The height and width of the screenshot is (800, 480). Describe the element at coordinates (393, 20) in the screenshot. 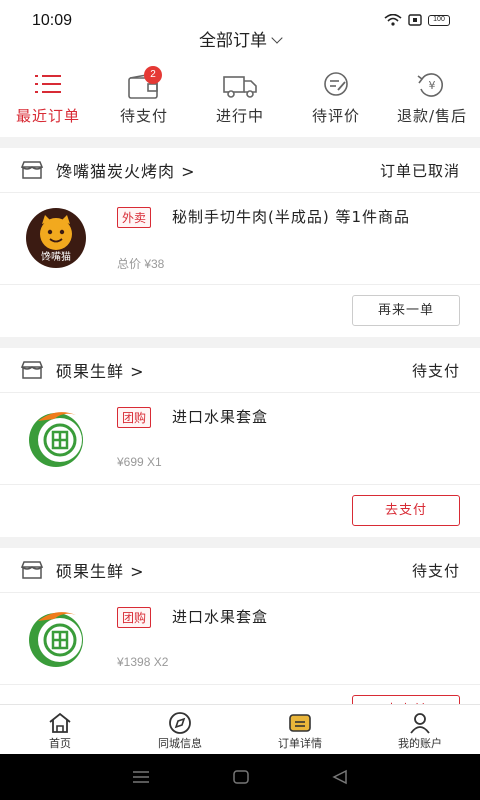

I see `wifi-icon` at that location.